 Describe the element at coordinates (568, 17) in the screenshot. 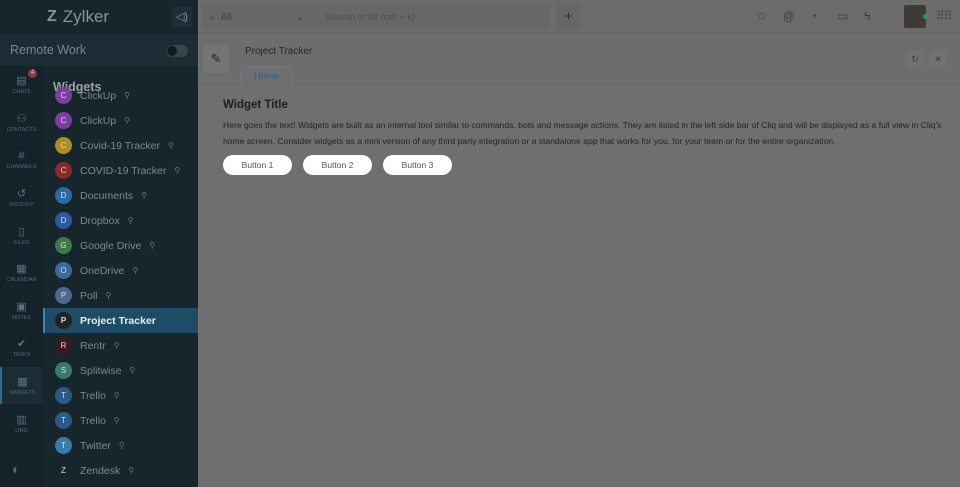

I see `add-button: +` at that location.